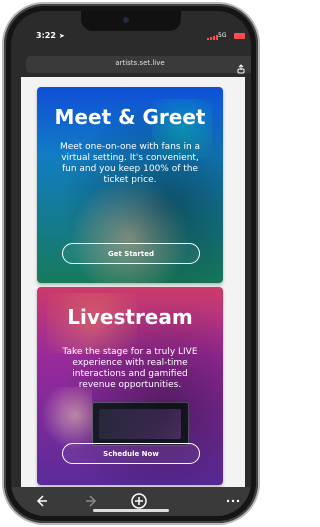  I want to click on plus-circle-icon, so click(139, 501).